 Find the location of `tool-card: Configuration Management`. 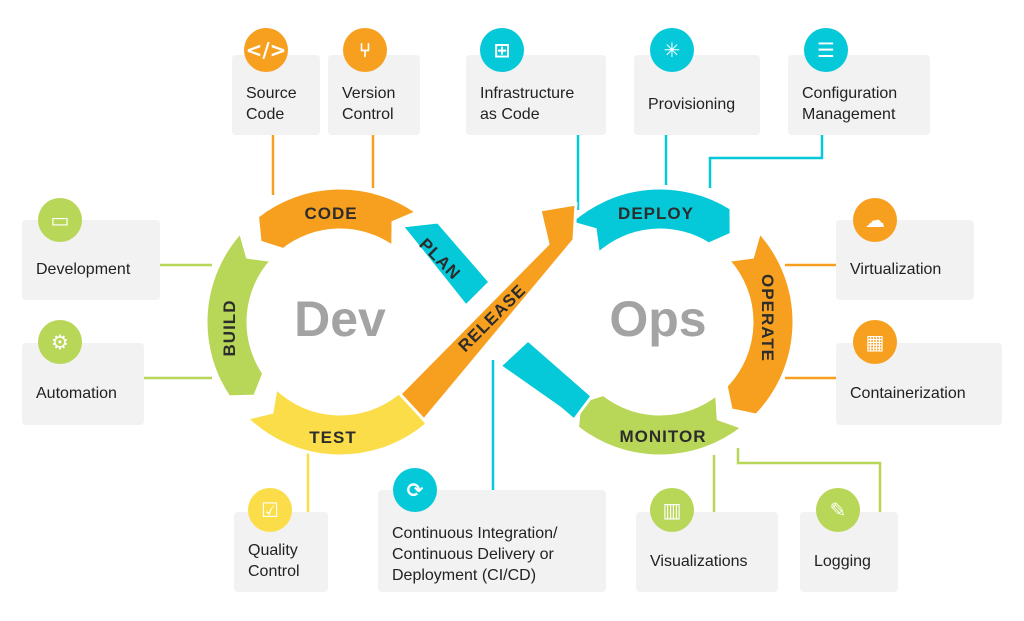

tool-card: Configuration Management is located at coordinates (859, 95).